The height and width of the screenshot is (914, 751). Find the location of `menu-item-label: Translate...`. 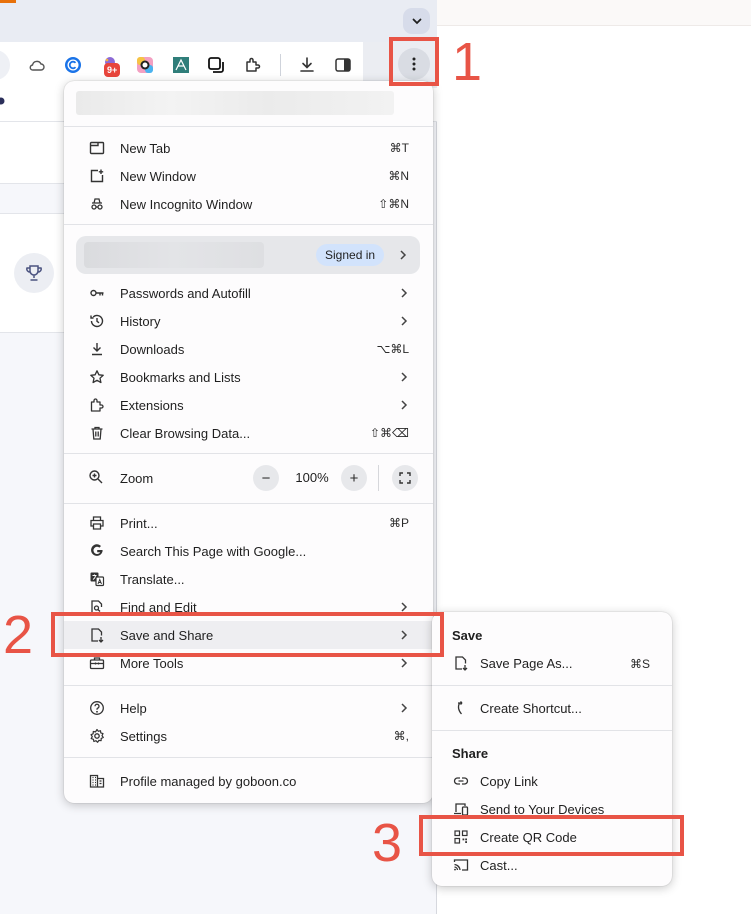

menu-item-label: Translate... is located at coordinates (152, 579).